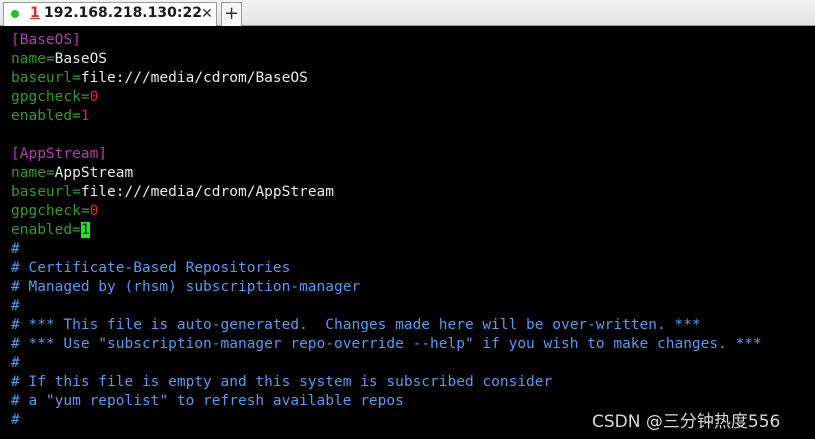  I want to click on terminal-line: [AppStream], so click(413, 154).